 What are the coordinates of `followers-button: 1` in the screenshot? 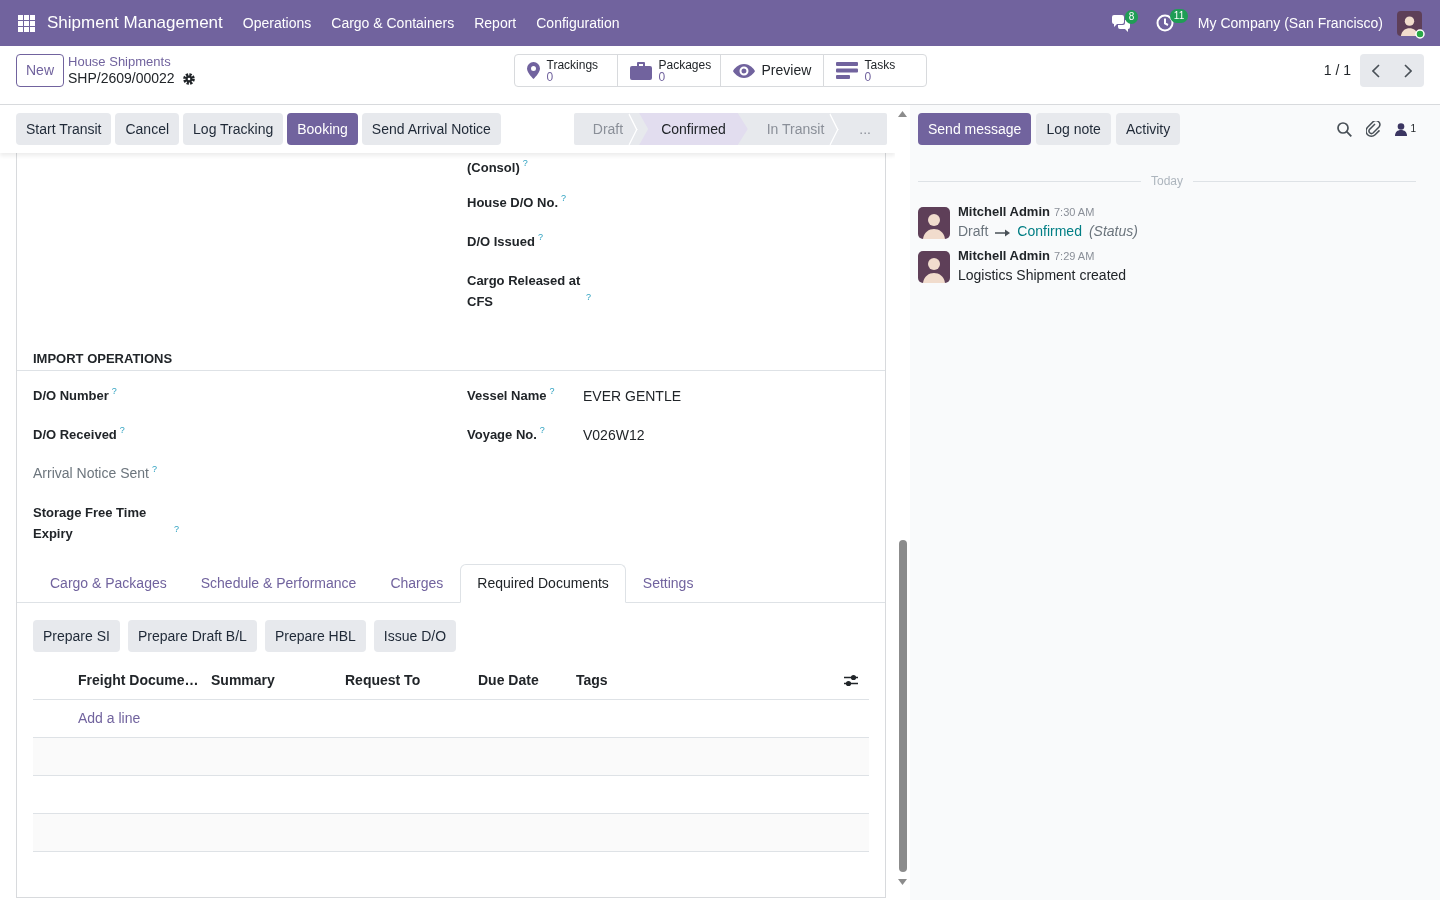 It's located at (1405, 129).